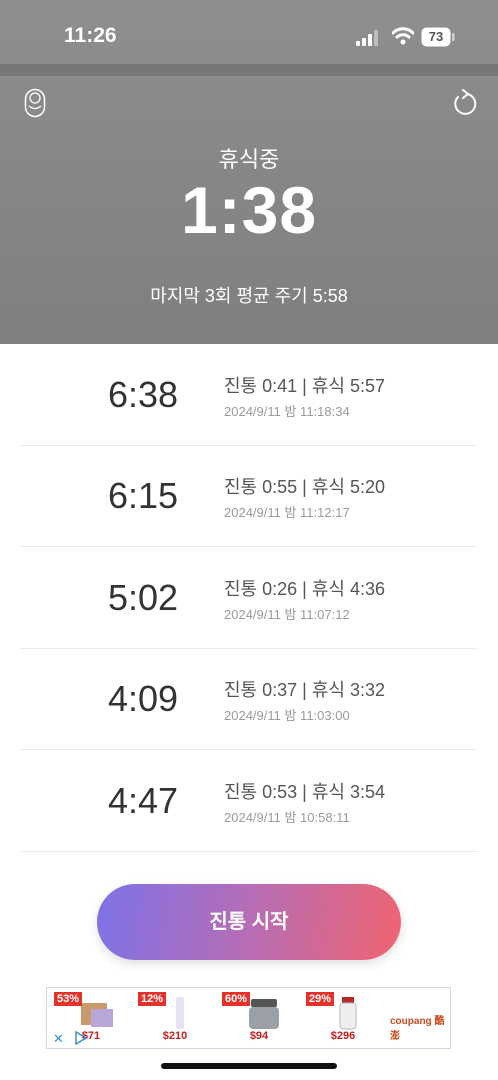 Image resolution: width=498 pixels, height=1080 pixels. I want to click on row-timestamp: 2024/9/11 밤 10:58:11, so click(287, 817).